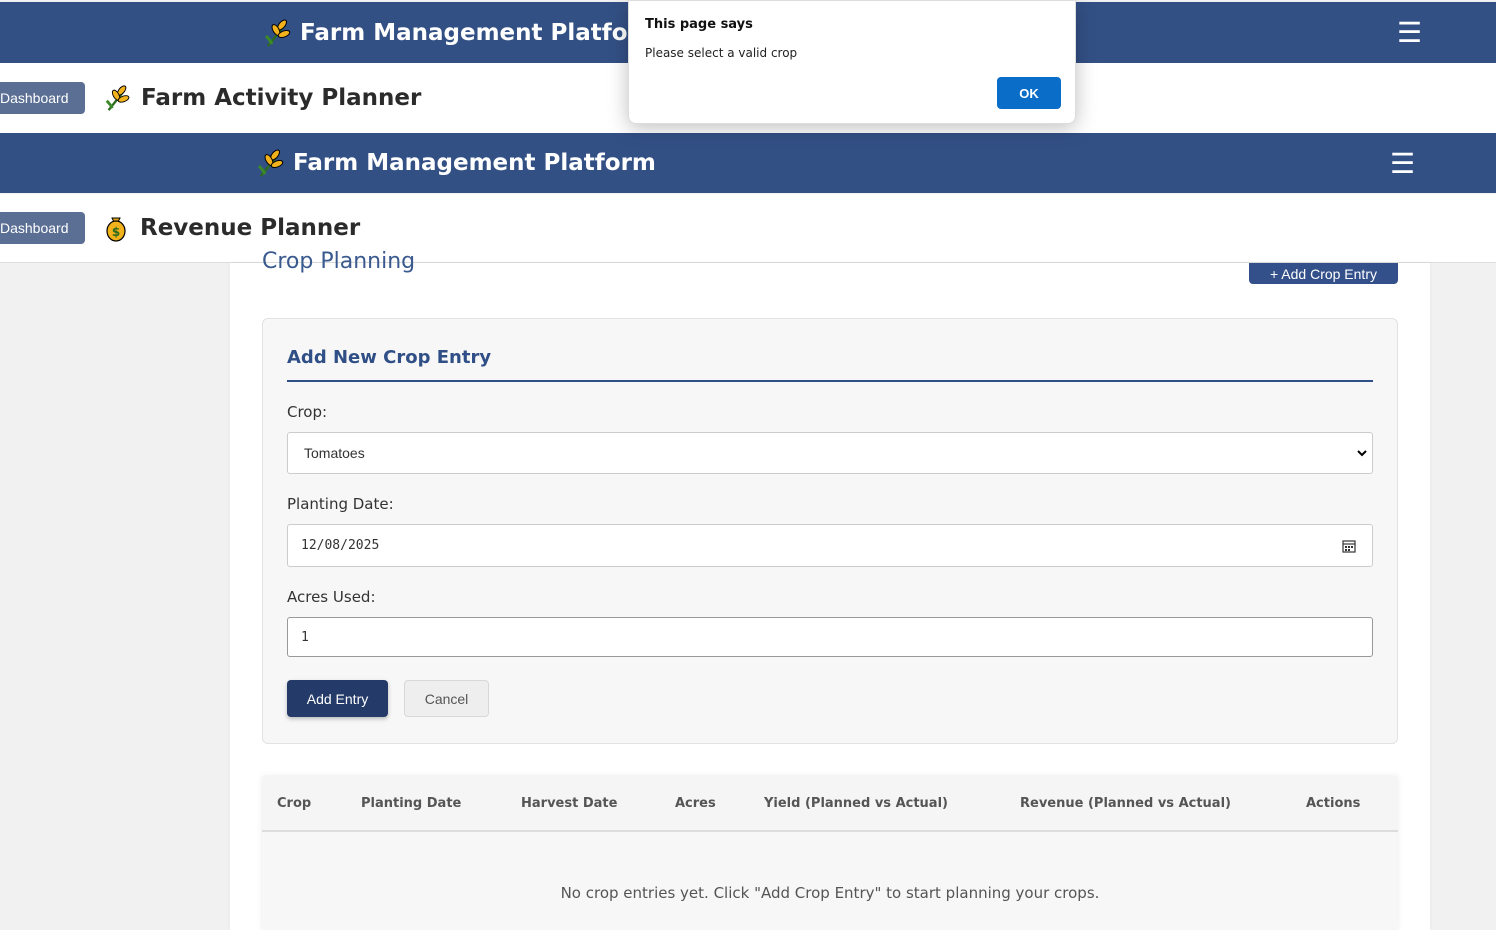  Describe the element at coordinates (1323, 273) in the screenshot. I see `add-crop-entry-button: + Add Crop Entry` at that location.